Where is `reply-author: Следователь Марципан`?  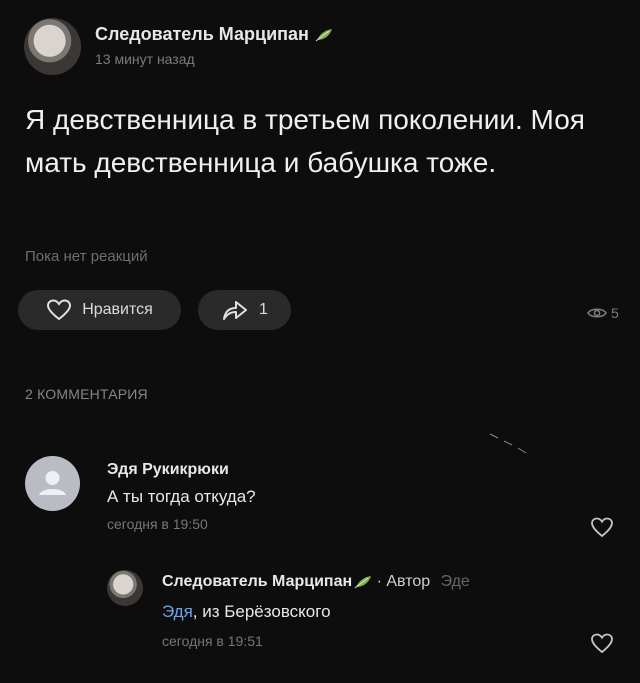 reply-author: Следователь Марципан is located at coordinates (257, 581).